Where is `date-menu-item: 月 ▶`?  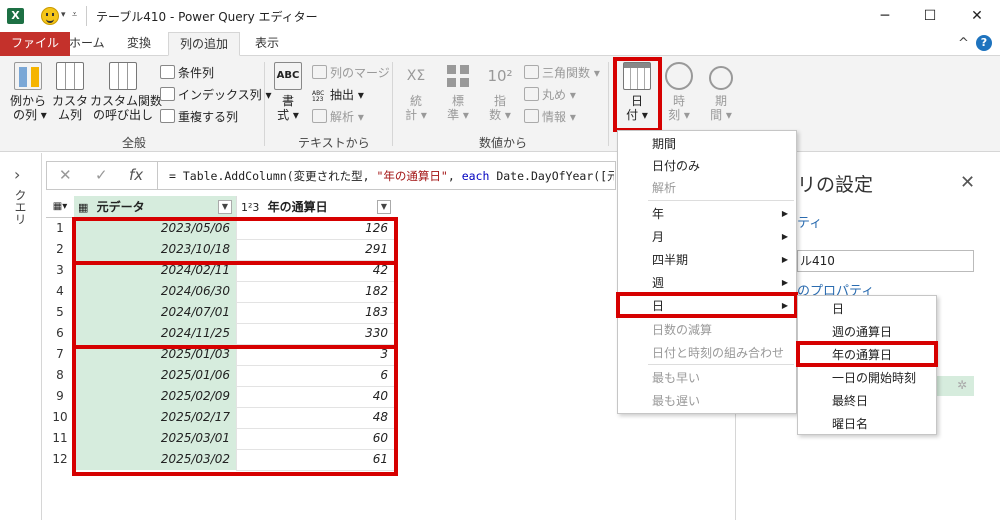
date-menu-item: 月 ▶ is located at coordinates (707, 237).